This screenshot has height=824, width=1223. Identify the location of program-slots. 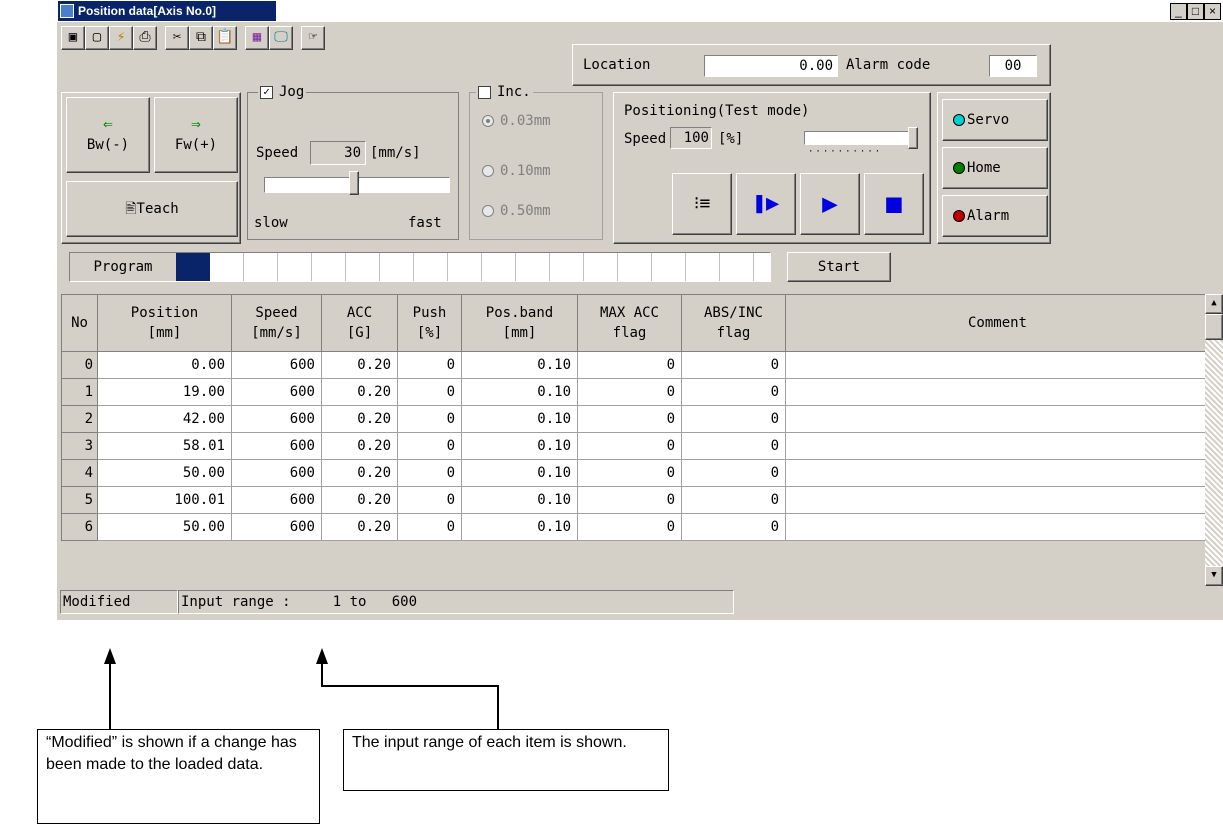
(490, 267).